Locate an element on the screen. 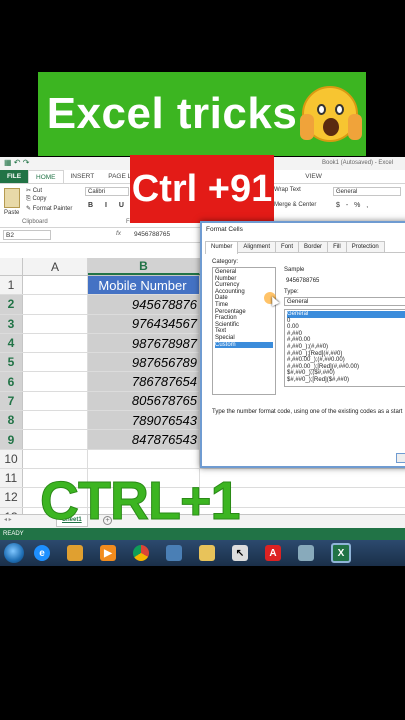 The image size is (405, 720). type-item: #,##0.00 is located at coordinates (346, 340).